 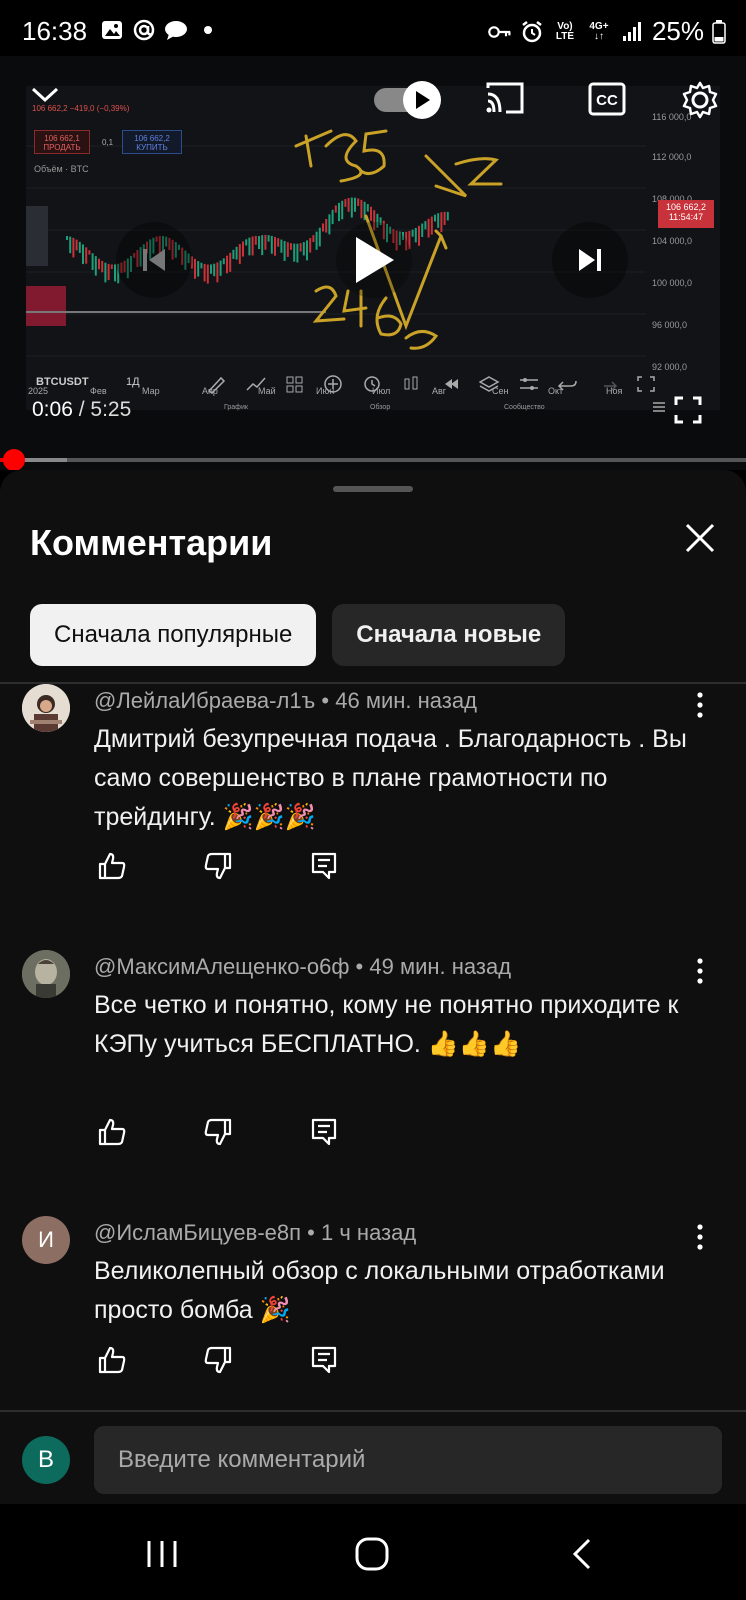 I want to click on next-button, so click(x=590, y=260).